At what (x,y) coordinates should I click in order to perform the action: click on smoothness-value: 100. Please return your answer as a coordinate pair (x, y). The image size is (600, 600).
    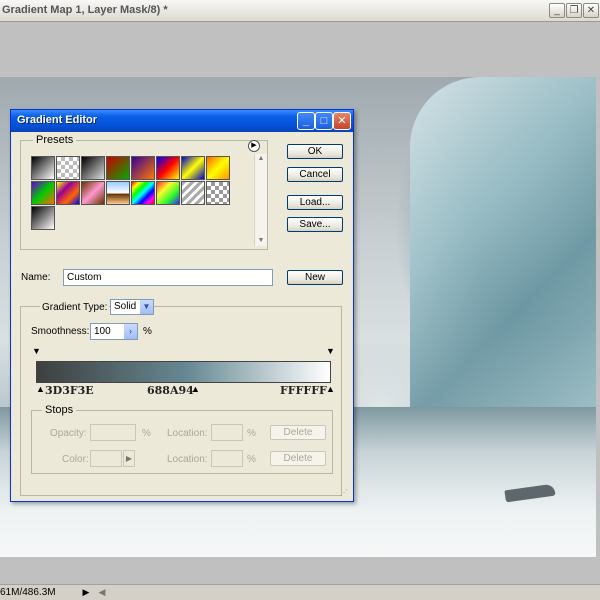
    Looking at the image, I should click on (102, 331).